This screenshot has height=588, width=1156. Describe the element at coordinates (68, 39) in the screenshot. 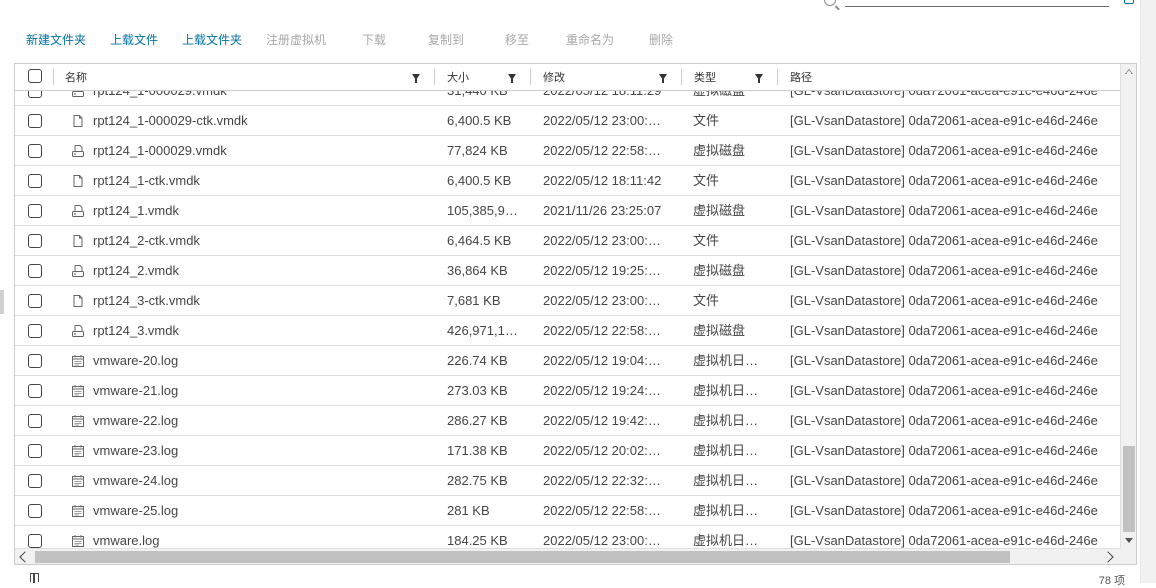

I see `new-folder-button: 新建文件夹` at that location.